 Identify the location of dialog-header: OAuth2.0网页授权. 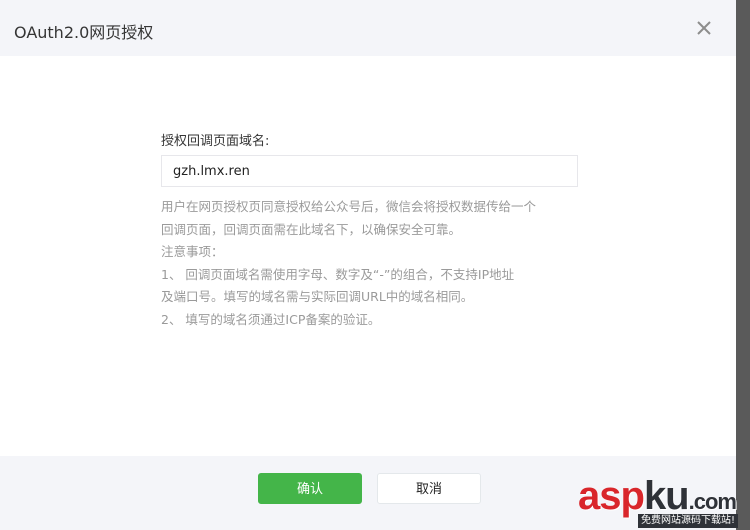
(368, 28).